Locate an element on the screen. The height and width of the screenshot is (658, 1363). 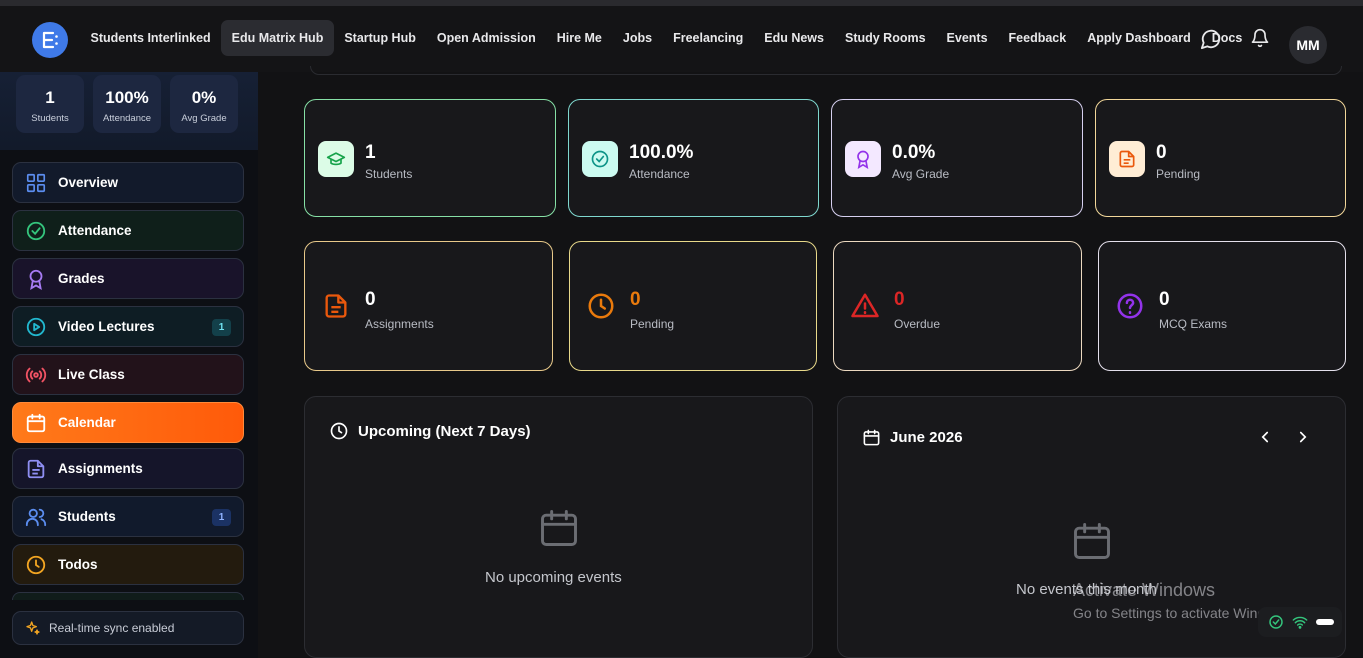
sidebar-item-students: Students 1 is located at coordinates (128, 516).